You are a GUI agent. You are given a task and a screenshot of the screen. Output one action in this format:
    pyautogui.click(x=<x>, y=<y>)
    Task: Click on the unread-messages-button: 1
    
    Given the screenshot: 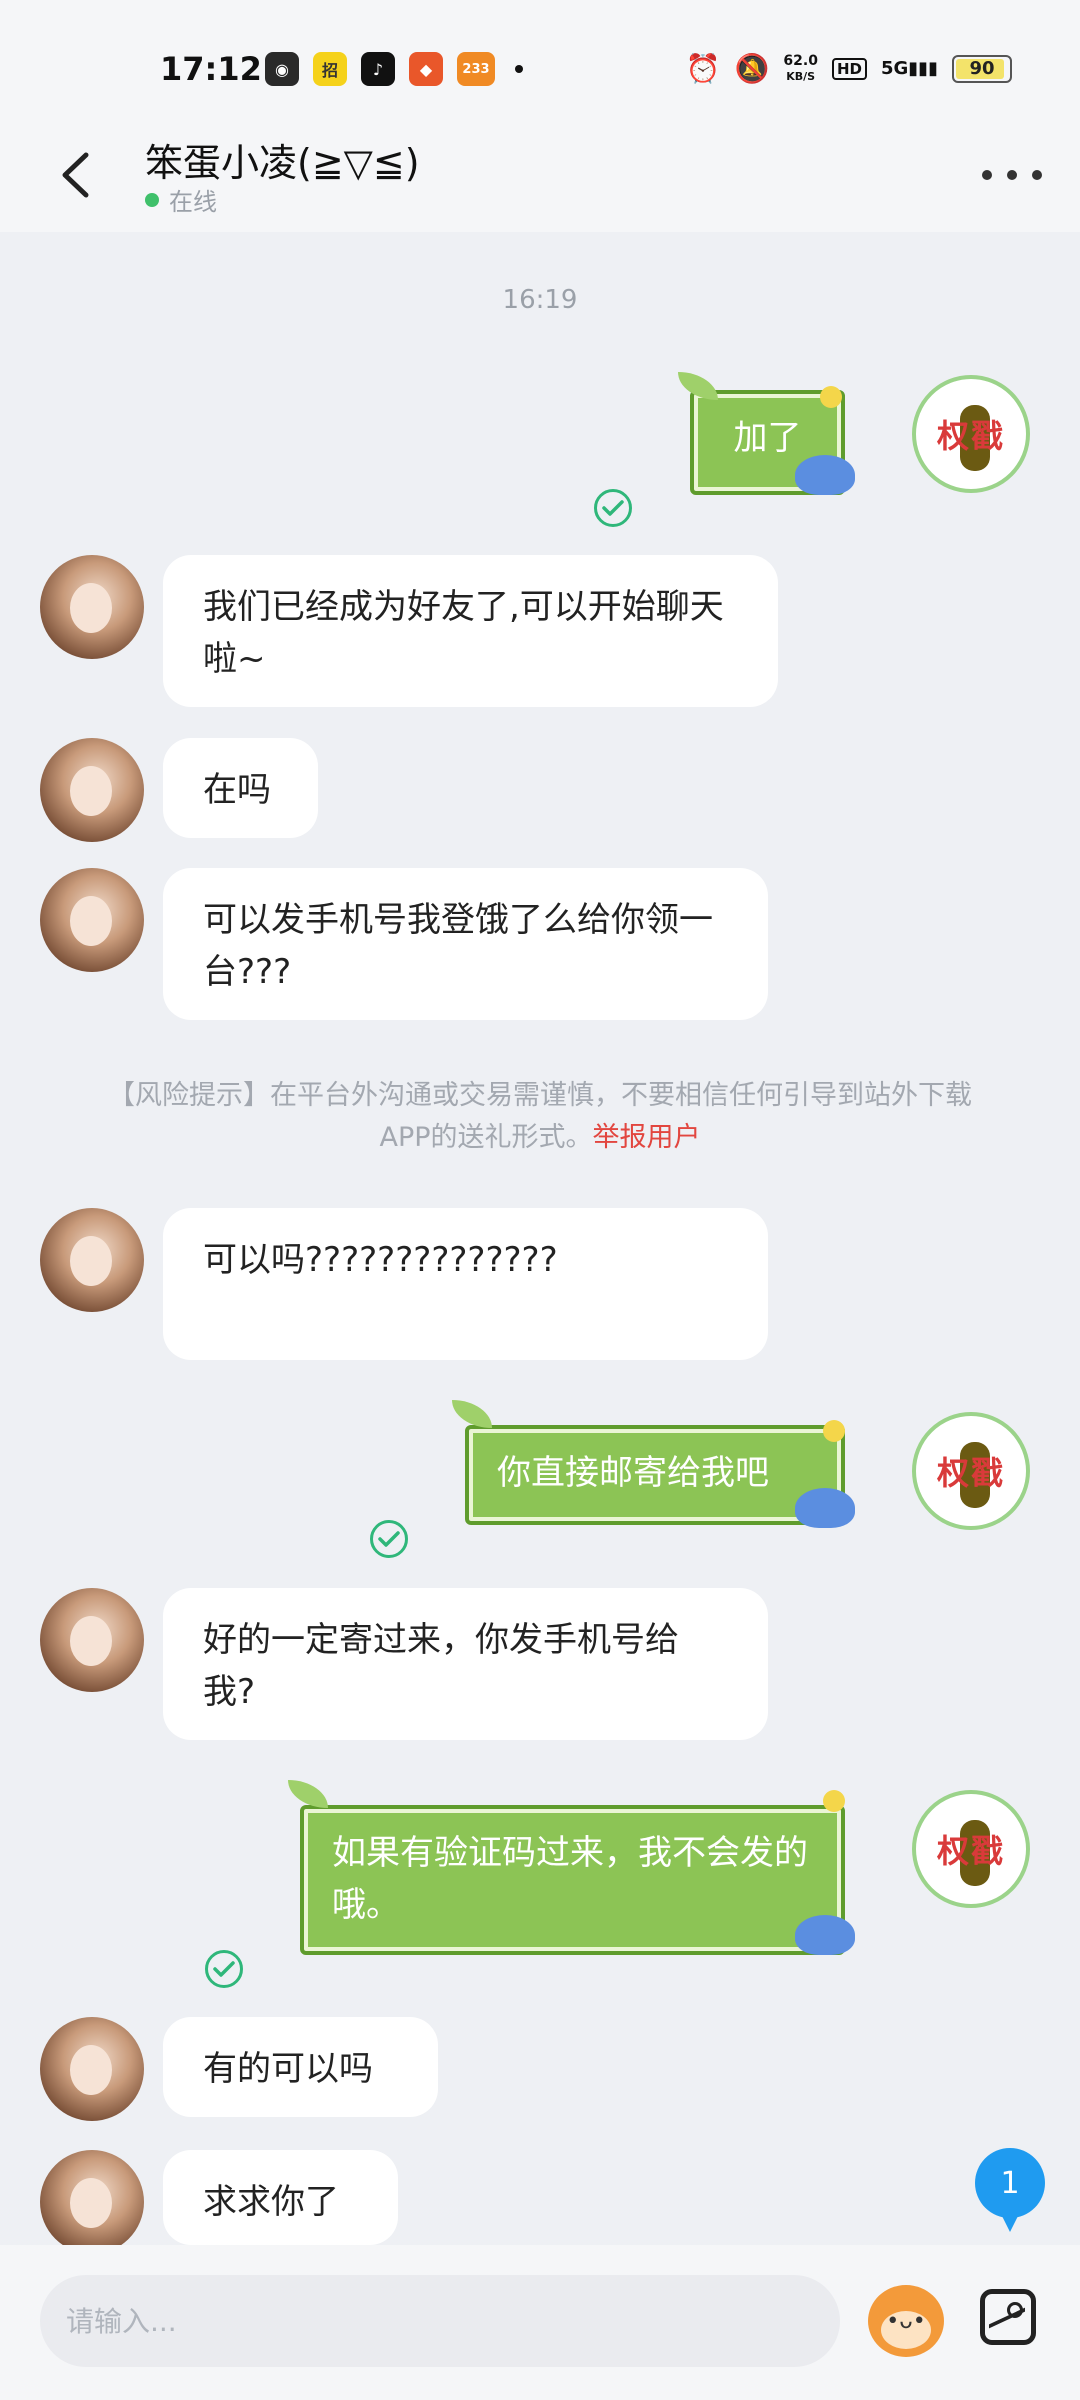 What is the action you would take?
    pyautogui.click(x=1010, y=2190)
    